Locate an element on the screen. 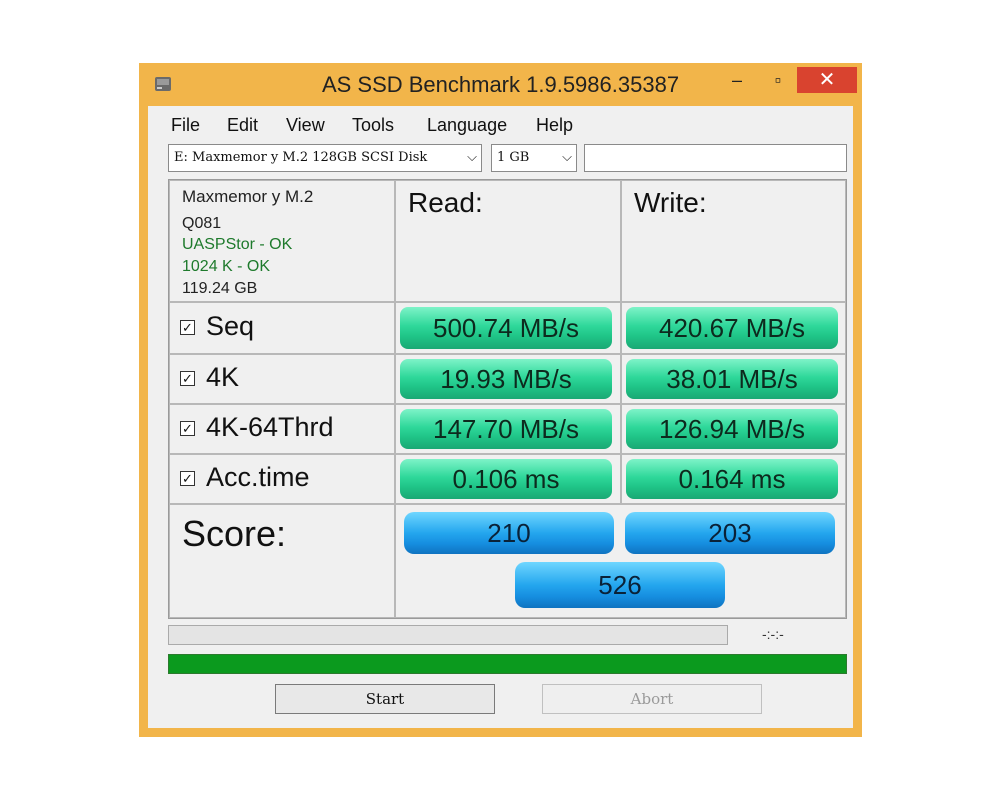 Image resolution: width=1000 pixels, height=792 pixels. test-progress-bar is located at coordinates (448, 635).